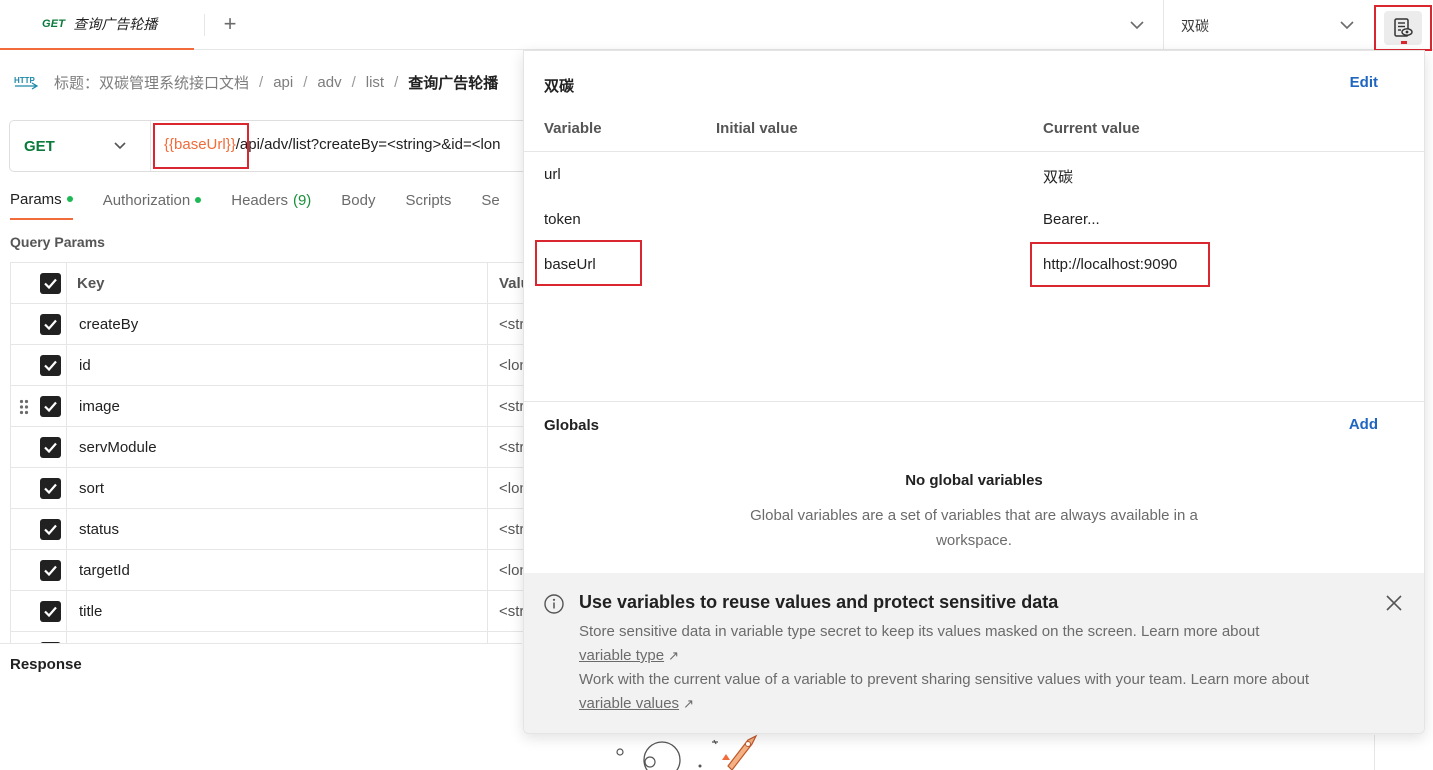 This screenshot has height=770, width=1433. I want to click on request-tab: GET 查询广告轮播, so click(97, 25).